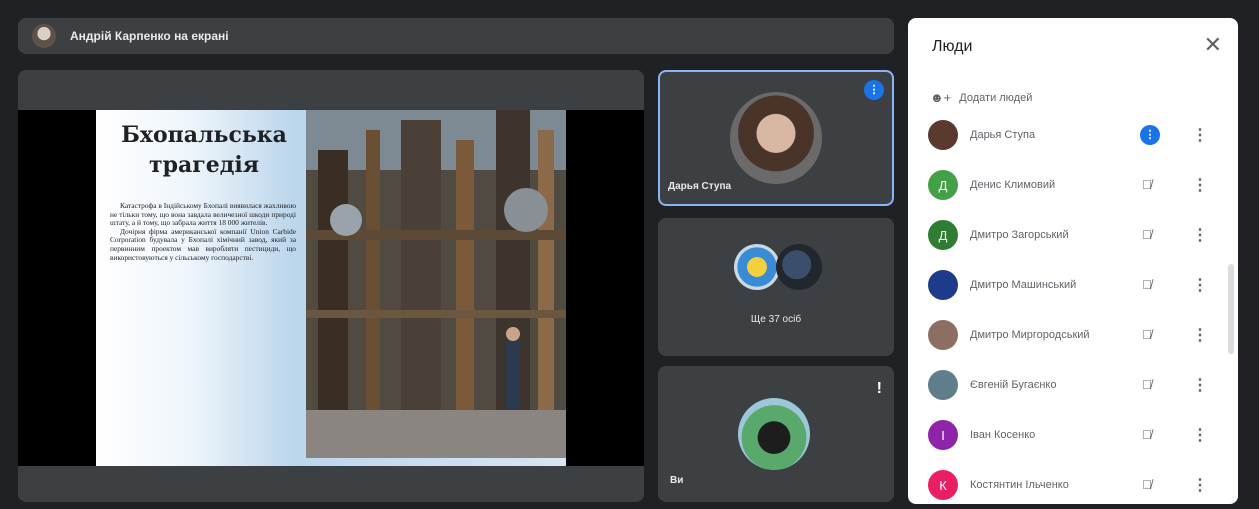 Image resolution: width=1259 pixels, height=509 pixels. Describe the element at coordinates (1013, 185) in the screenshot. I see `participant-name: Денис Климовий` at that location.